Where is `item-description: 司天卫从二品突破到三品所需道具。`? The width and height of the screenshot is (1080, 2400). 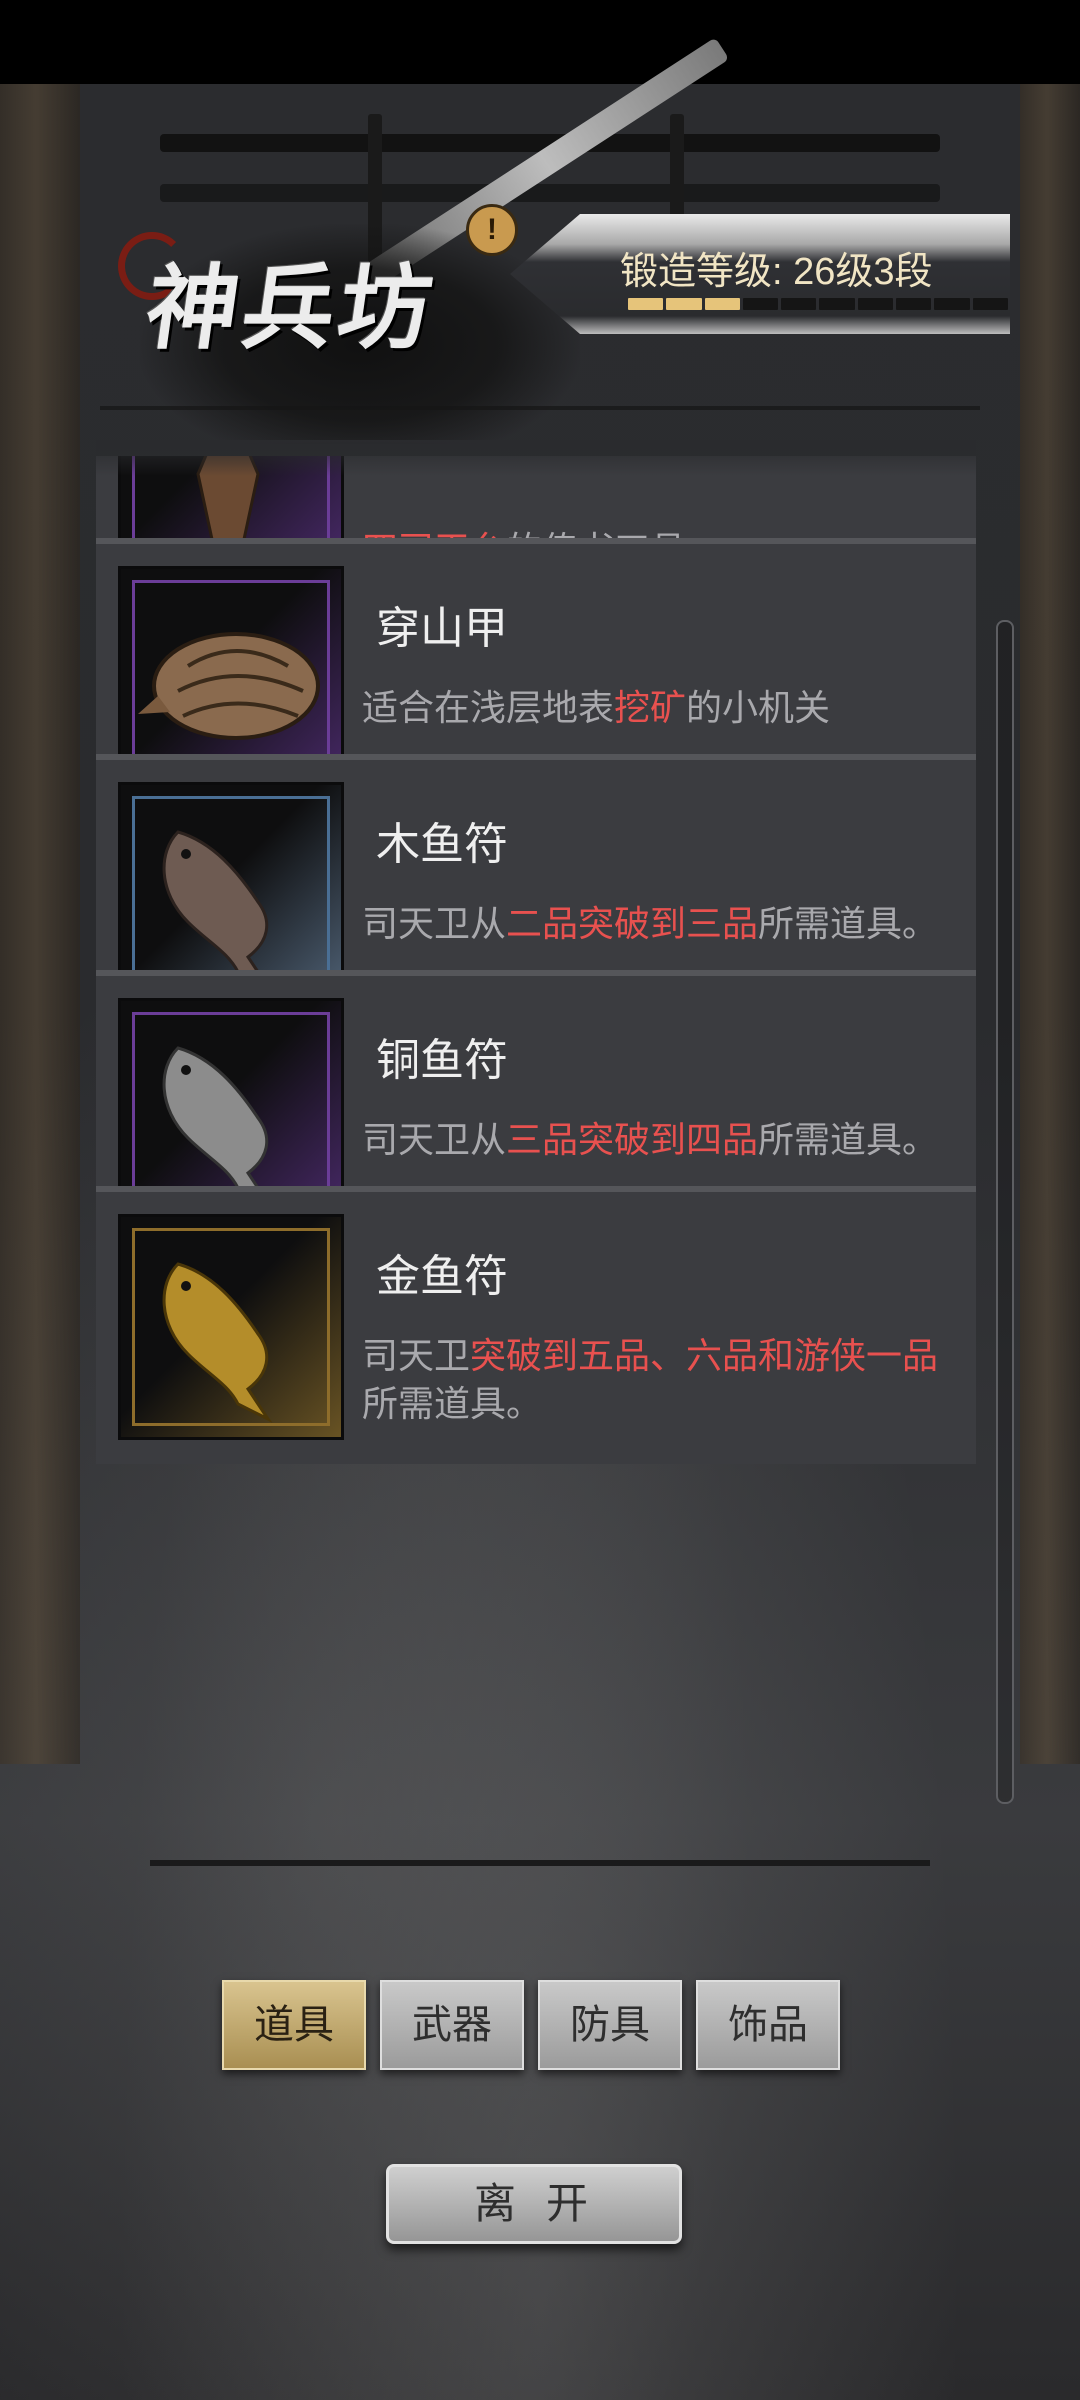 item-description: 司天卫从二品突破到三品所需道具。 is located at coordinates (662, 924).